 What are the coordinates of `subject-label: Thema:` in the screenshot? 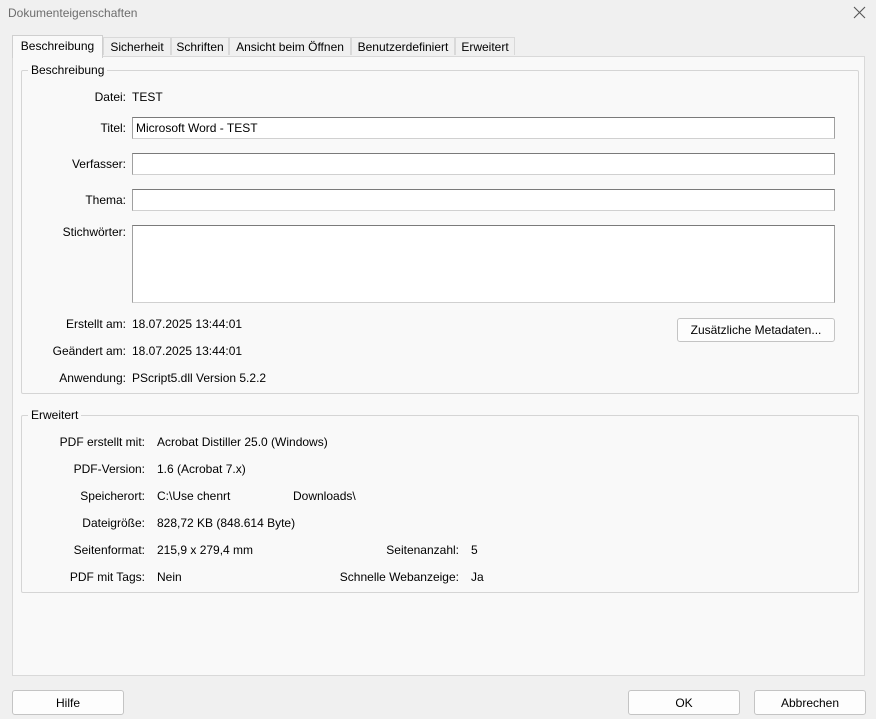 It's located at (105, 200).